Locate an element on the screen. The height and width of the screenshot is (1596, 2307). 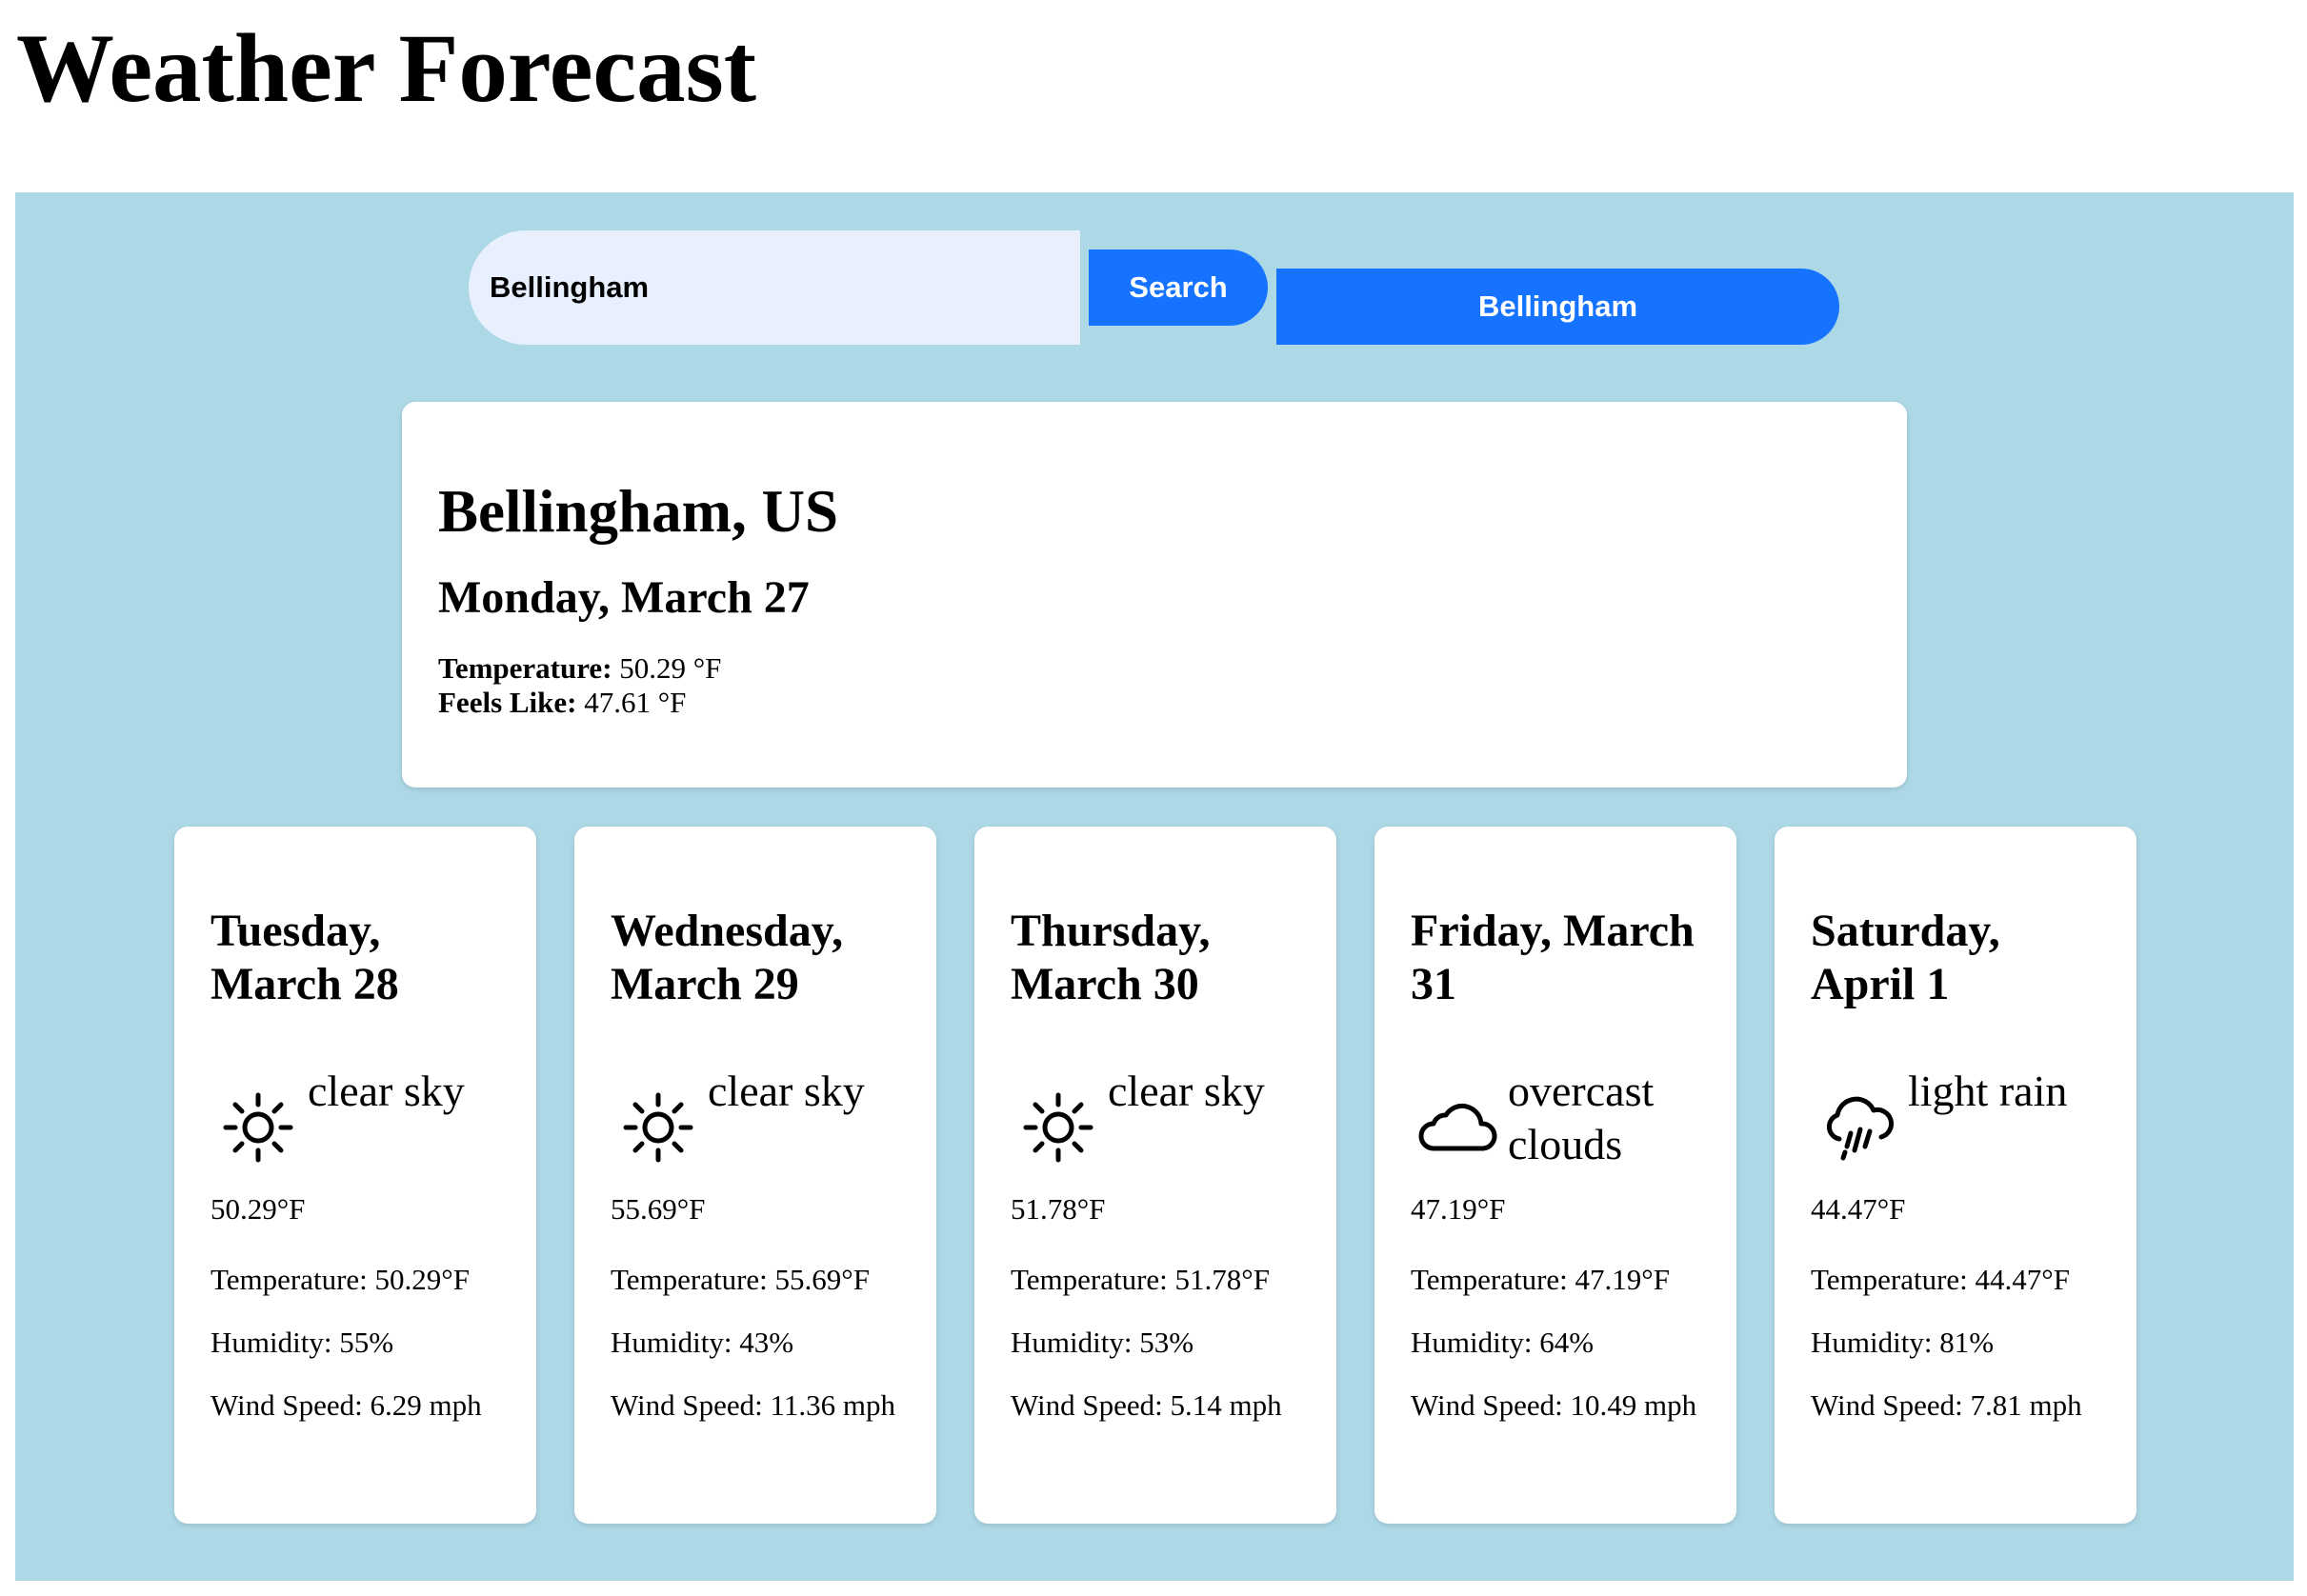
forecast-date: Thursday, March 30 is located at coordinates (1111, 957).